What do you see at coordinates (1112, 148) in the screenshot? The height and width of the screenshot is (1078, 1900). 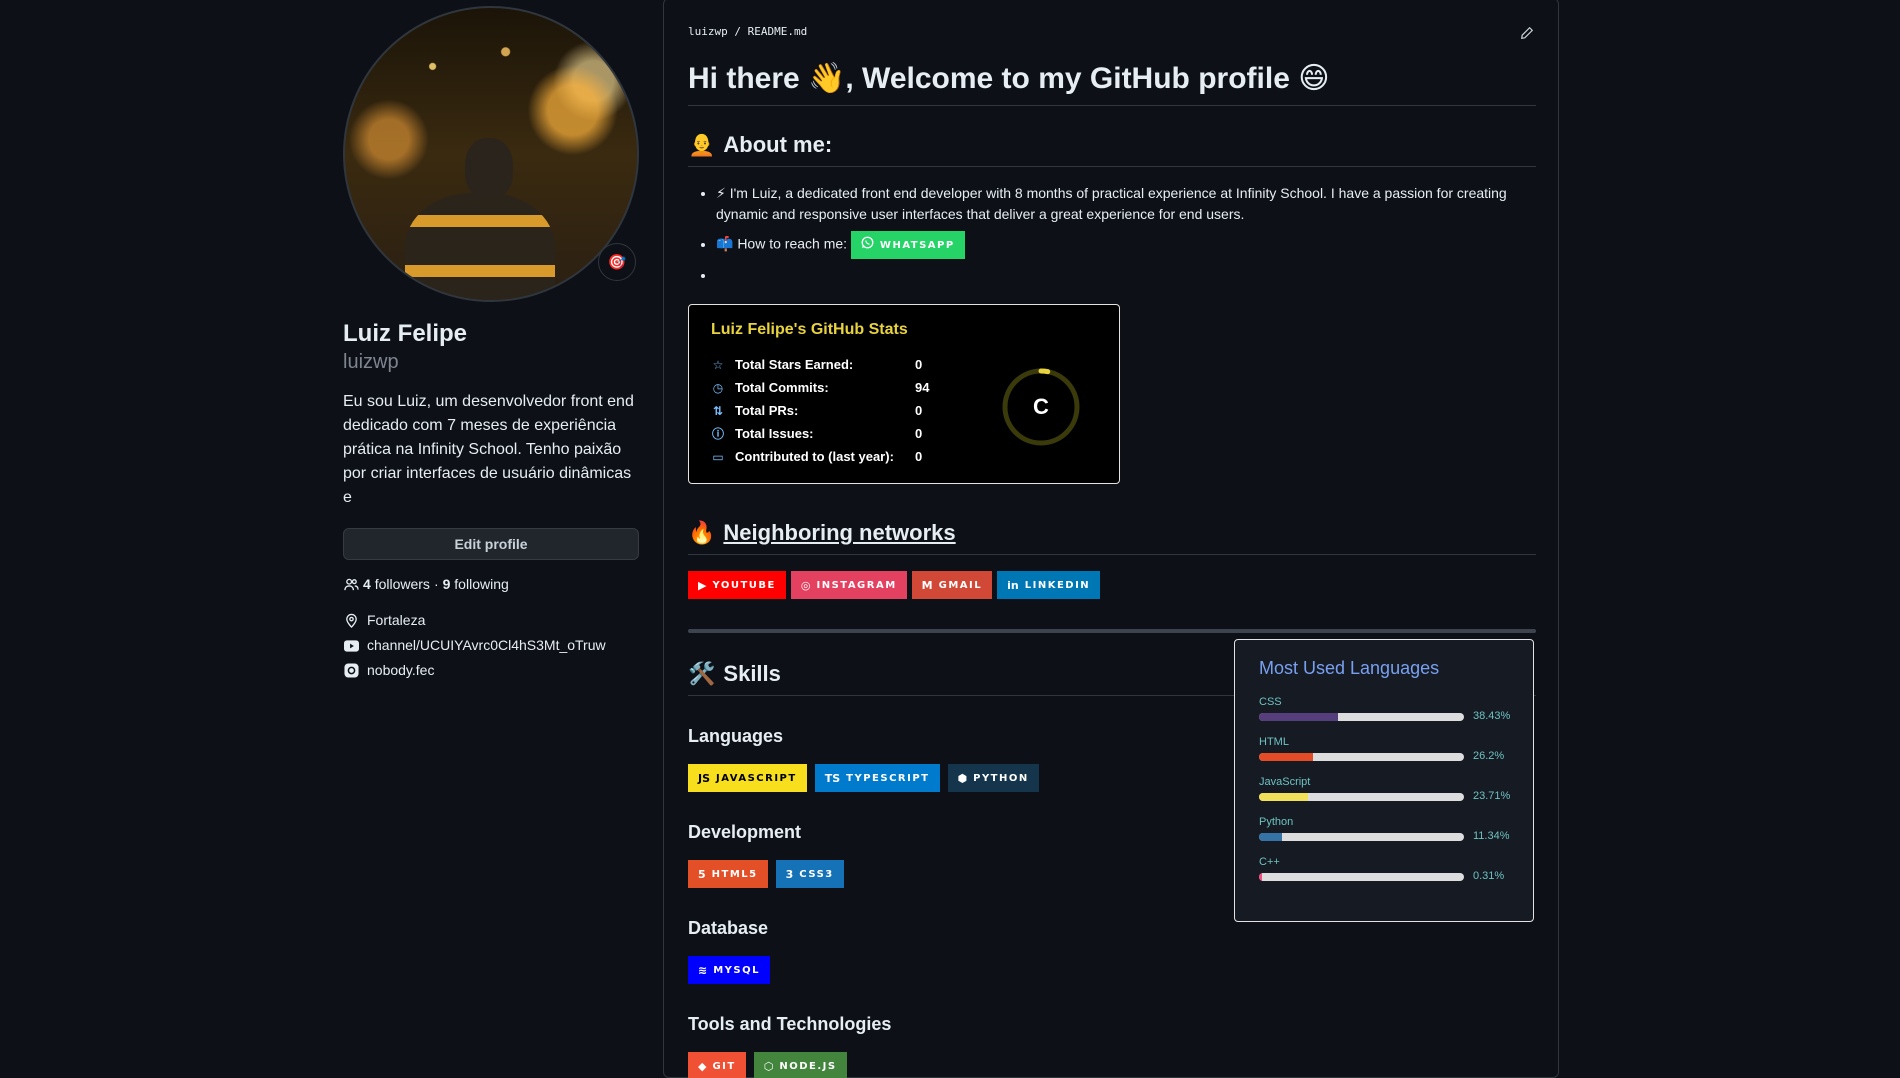 I see `about-heading: 🧑‍🦲 About me:` at bounding box center [1112, 148].